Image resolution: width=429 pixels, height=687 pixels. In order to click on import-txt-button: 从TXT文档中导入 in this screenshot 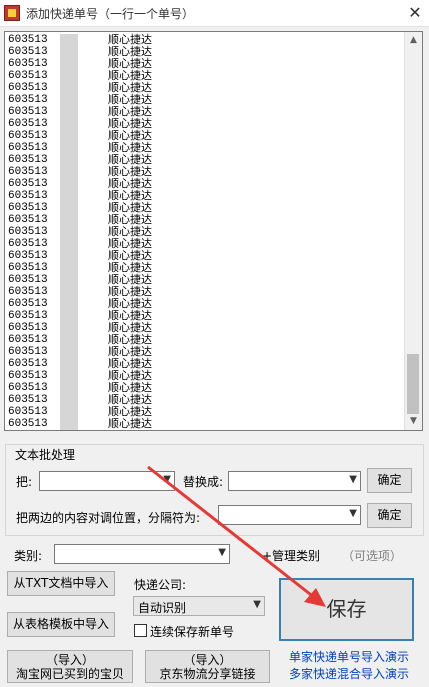, I will do `click(61, 583)`.